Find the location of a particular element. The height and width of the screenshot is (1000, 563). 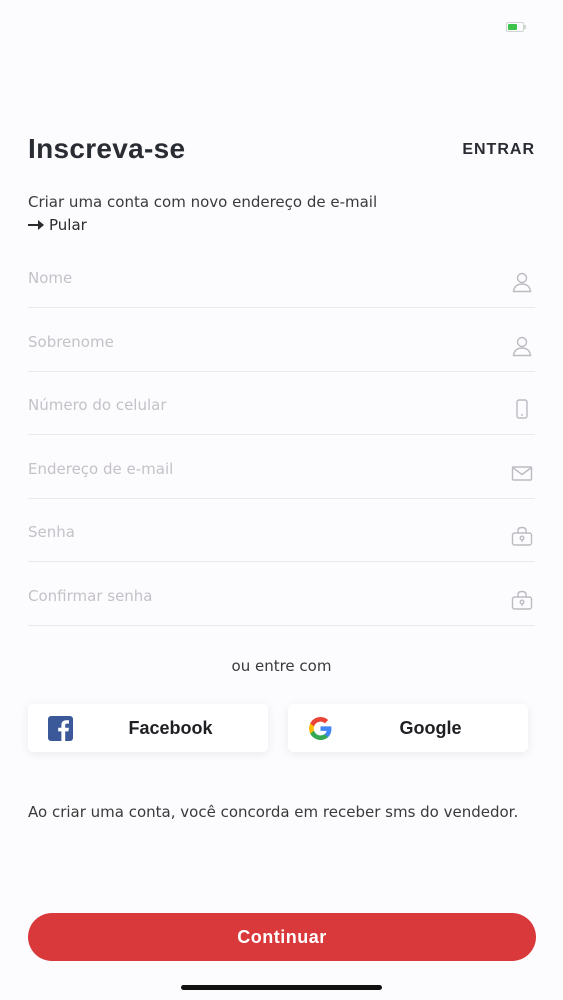

last-name-input is located at coordinates (248, 341).